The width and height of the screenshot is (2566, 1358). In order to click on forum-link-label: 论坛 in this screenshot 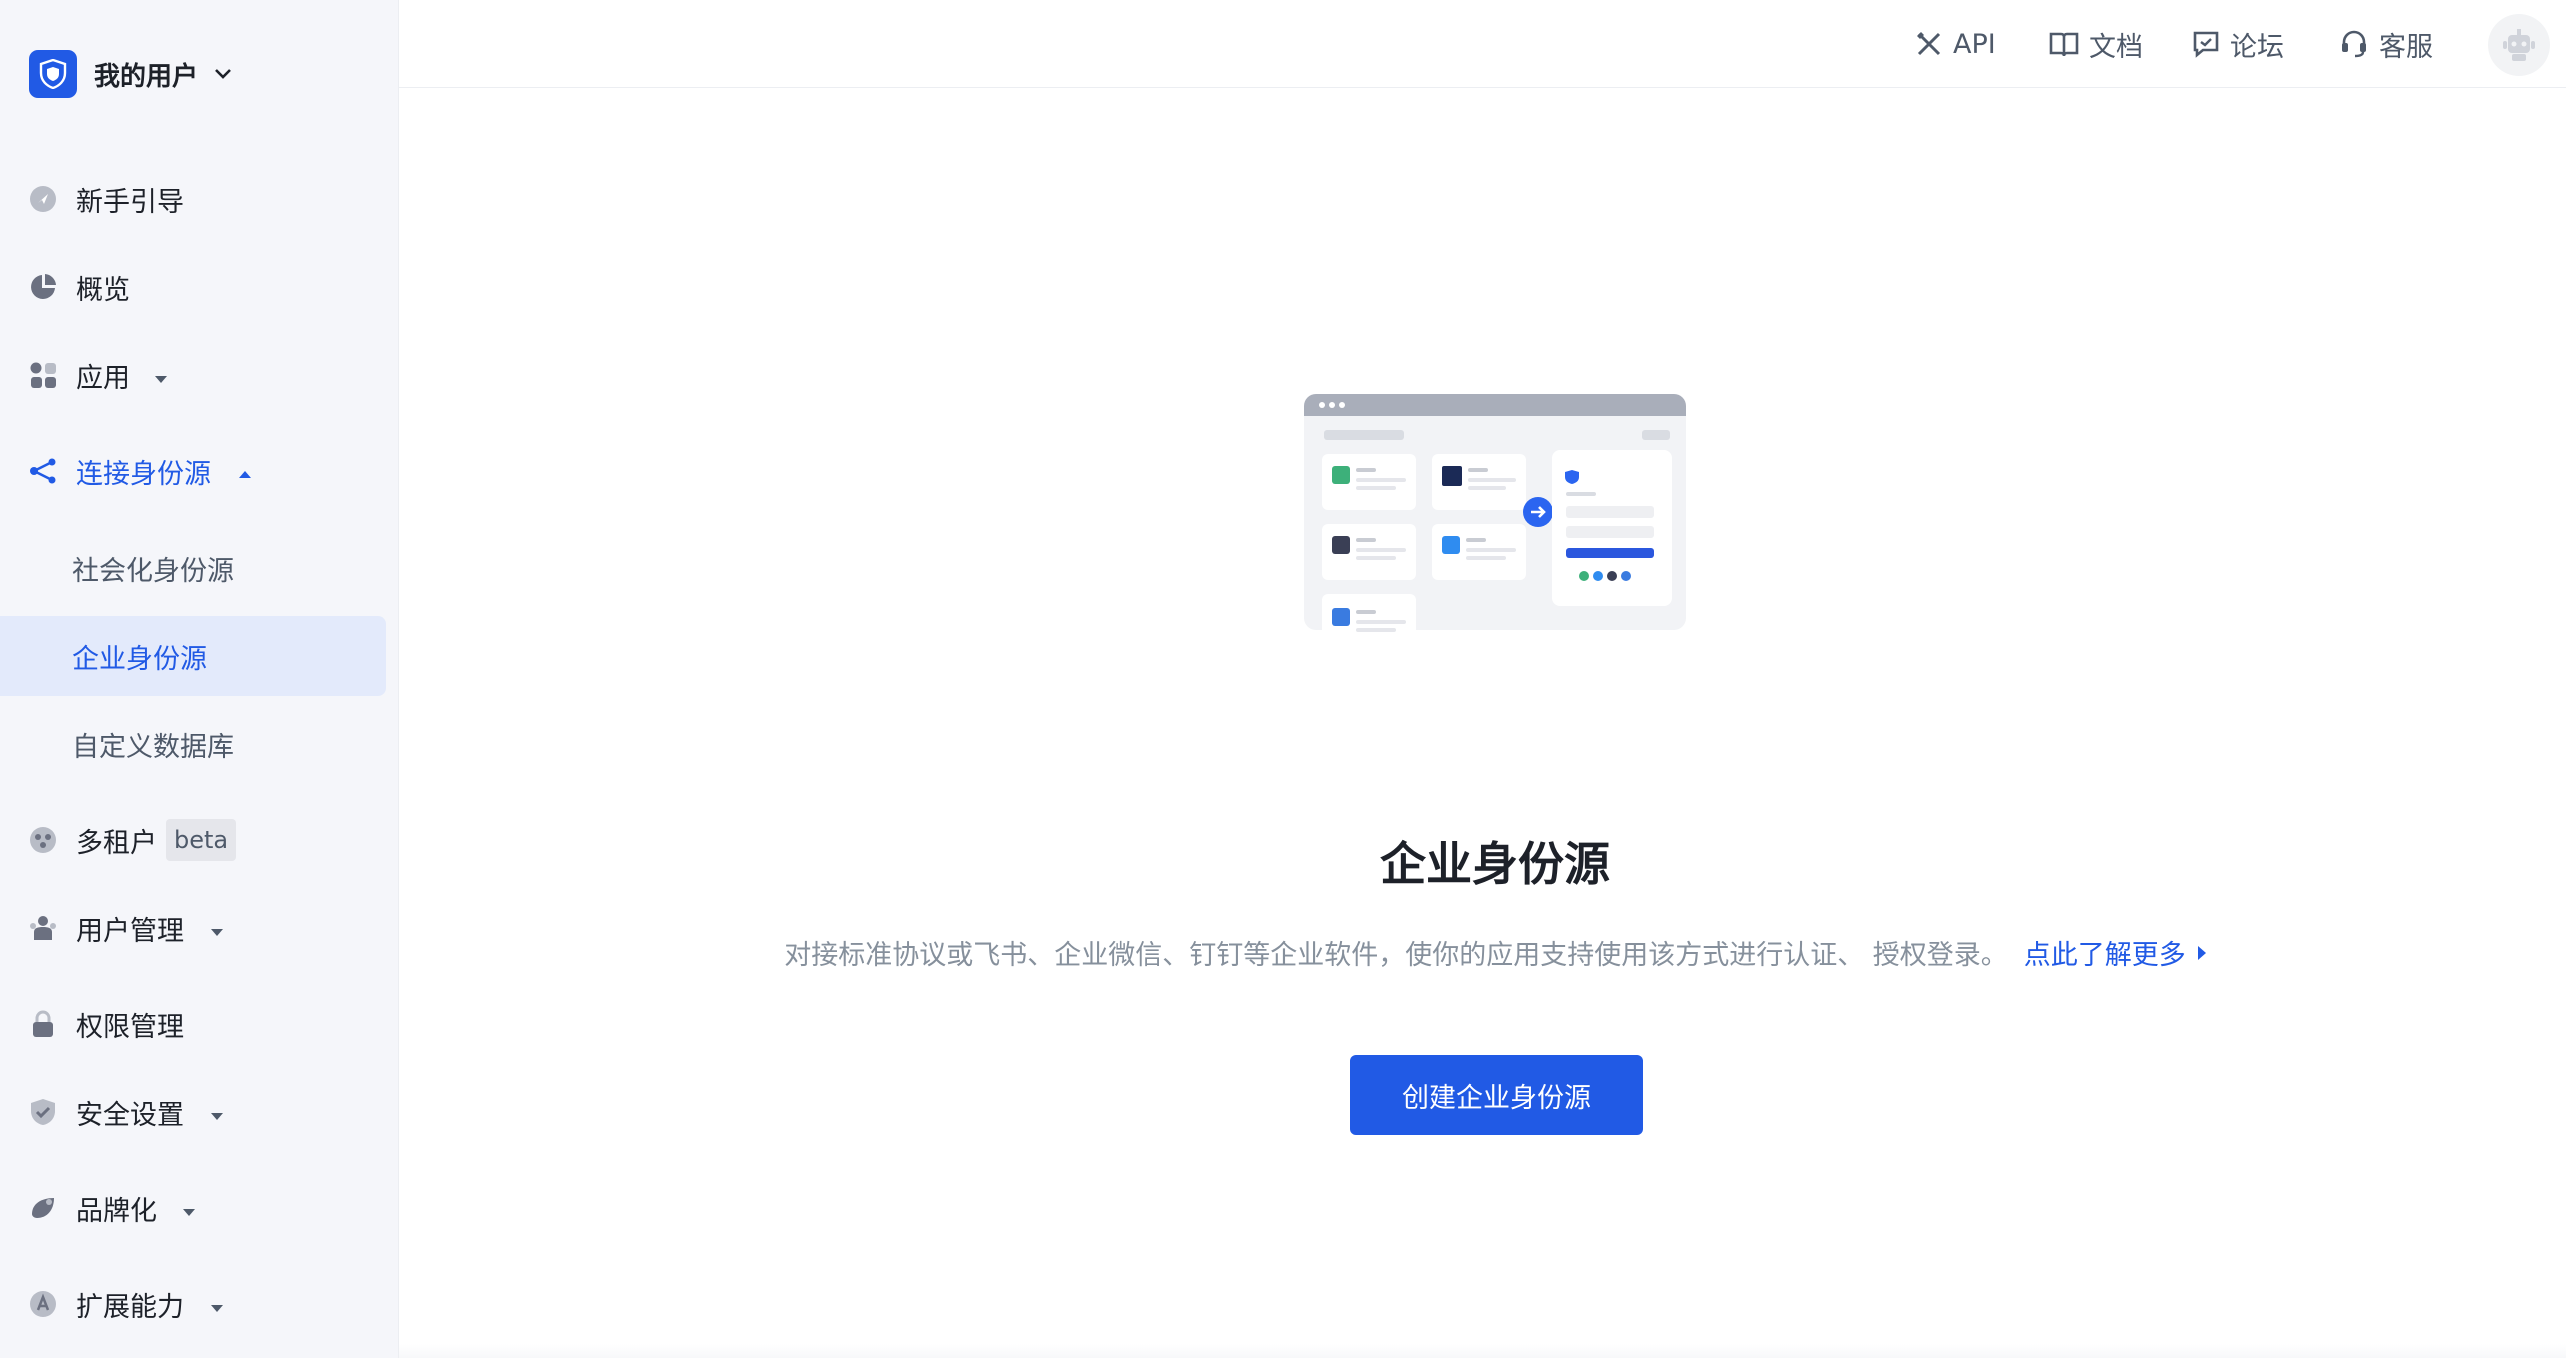, I will do `click(2257, 47)`.